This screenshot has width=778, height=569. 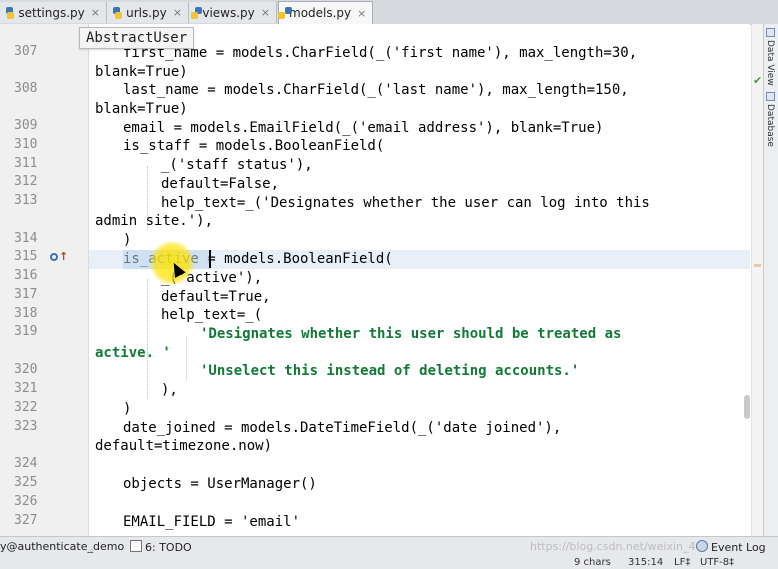 I want to click on database-tool-button: Database, so click(x=770, y=125).